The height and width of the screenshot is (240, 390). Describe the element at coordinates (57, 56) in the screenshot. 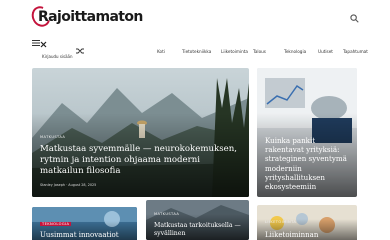

I see `login-link: Kirjaudu sisään` at that location.